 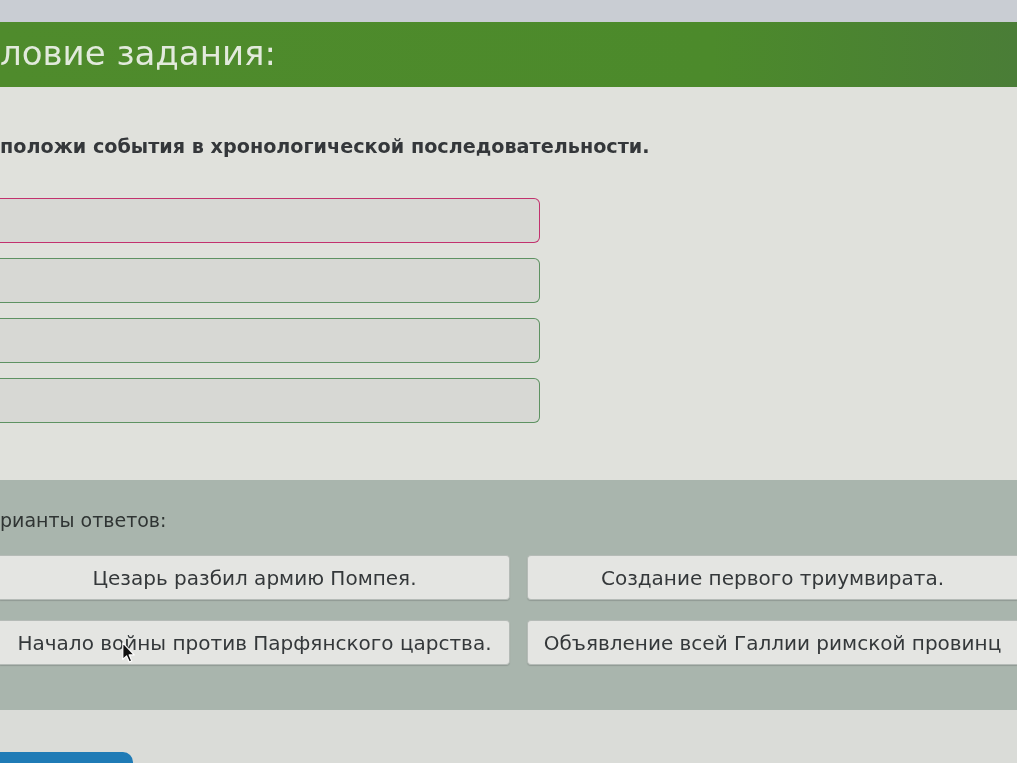 What do you see at coordinates (772, 577) in the screenshot?
I see `answer-option-button: Создание первого триумвирата.` at bounding box center [772, 577].